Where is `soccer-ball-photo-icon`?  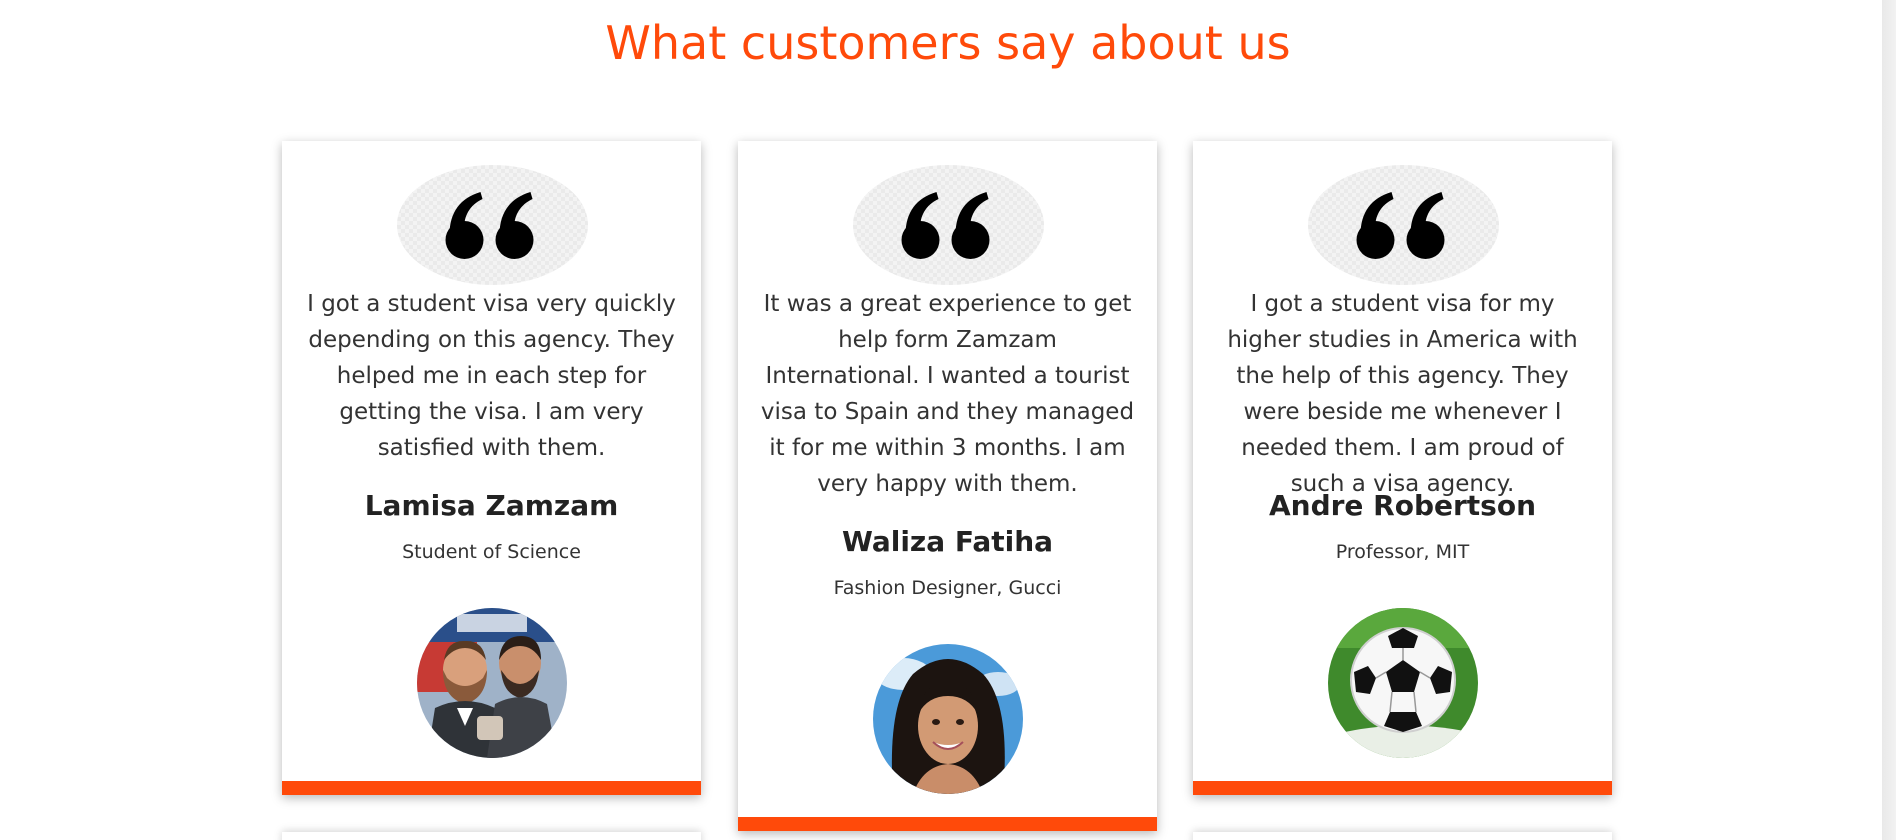
soccer-ball-photo-icon is located at coordinates (1403, 683).